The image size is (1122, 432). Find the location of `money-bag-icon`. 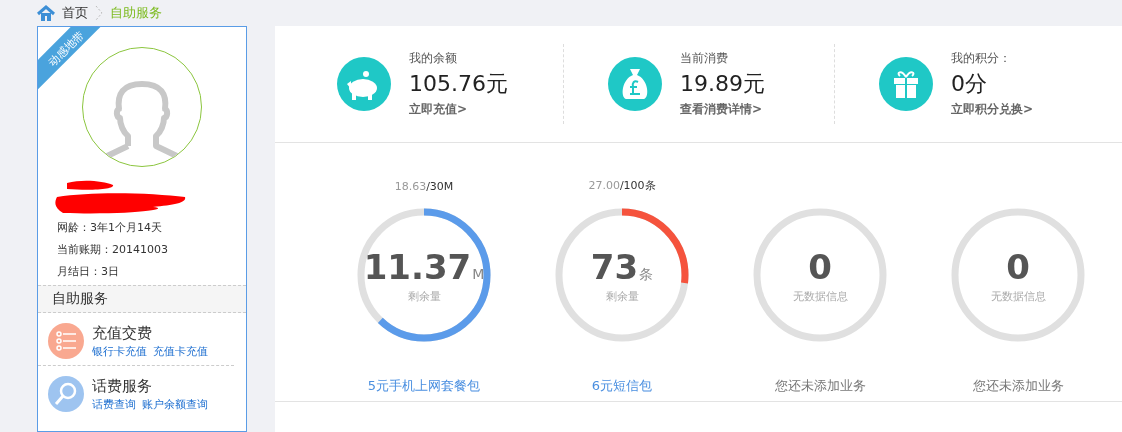

money-bag-icon is located at coordinates (635, 84).